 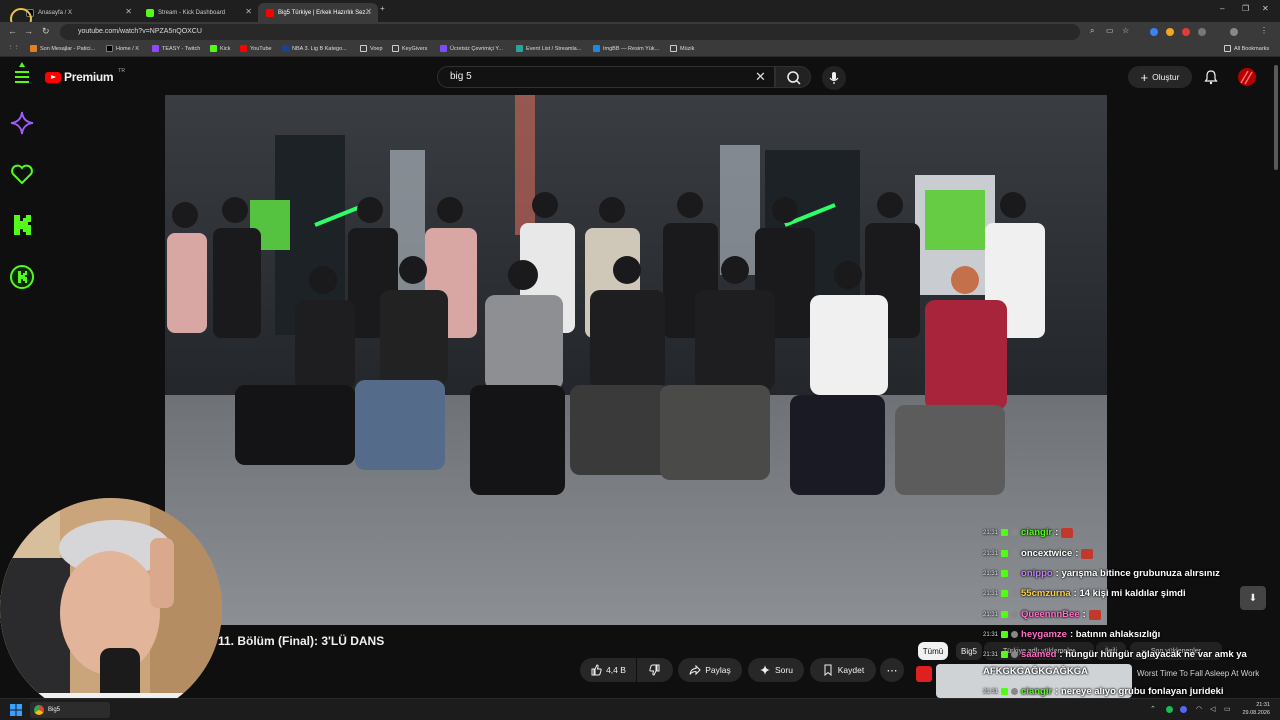 I want to click on bookmark-folder: Voep, so click(x=371, y=48).